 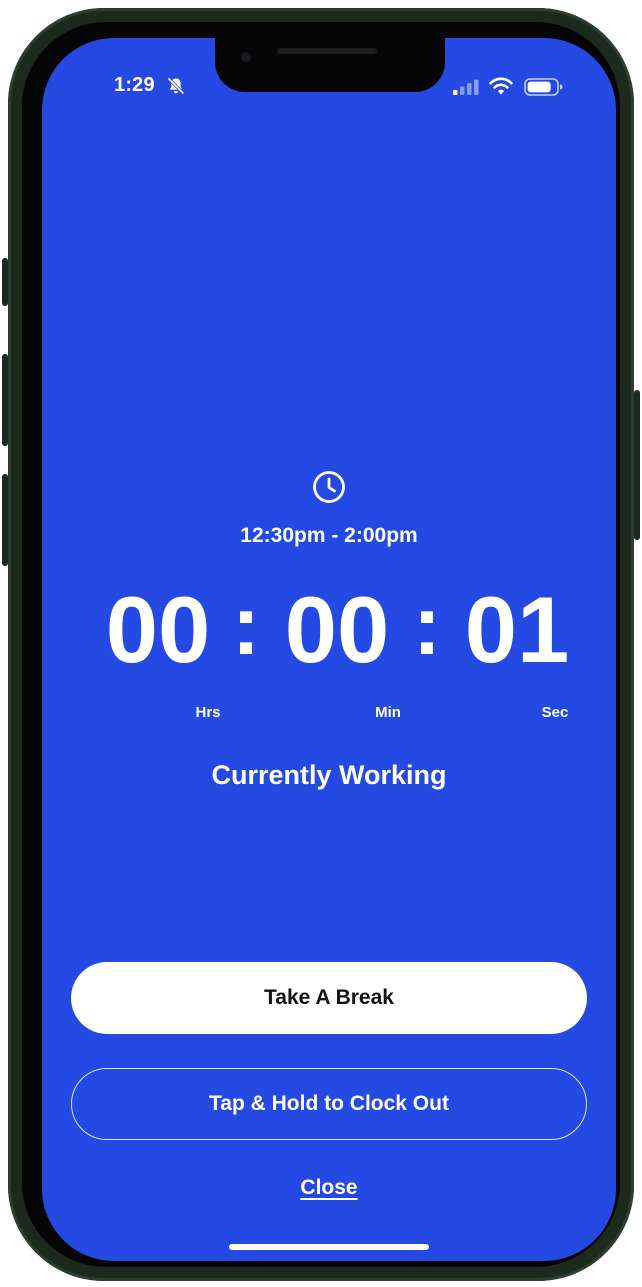 I want to click on side-button-volume-up, so click(x=5, y=400).